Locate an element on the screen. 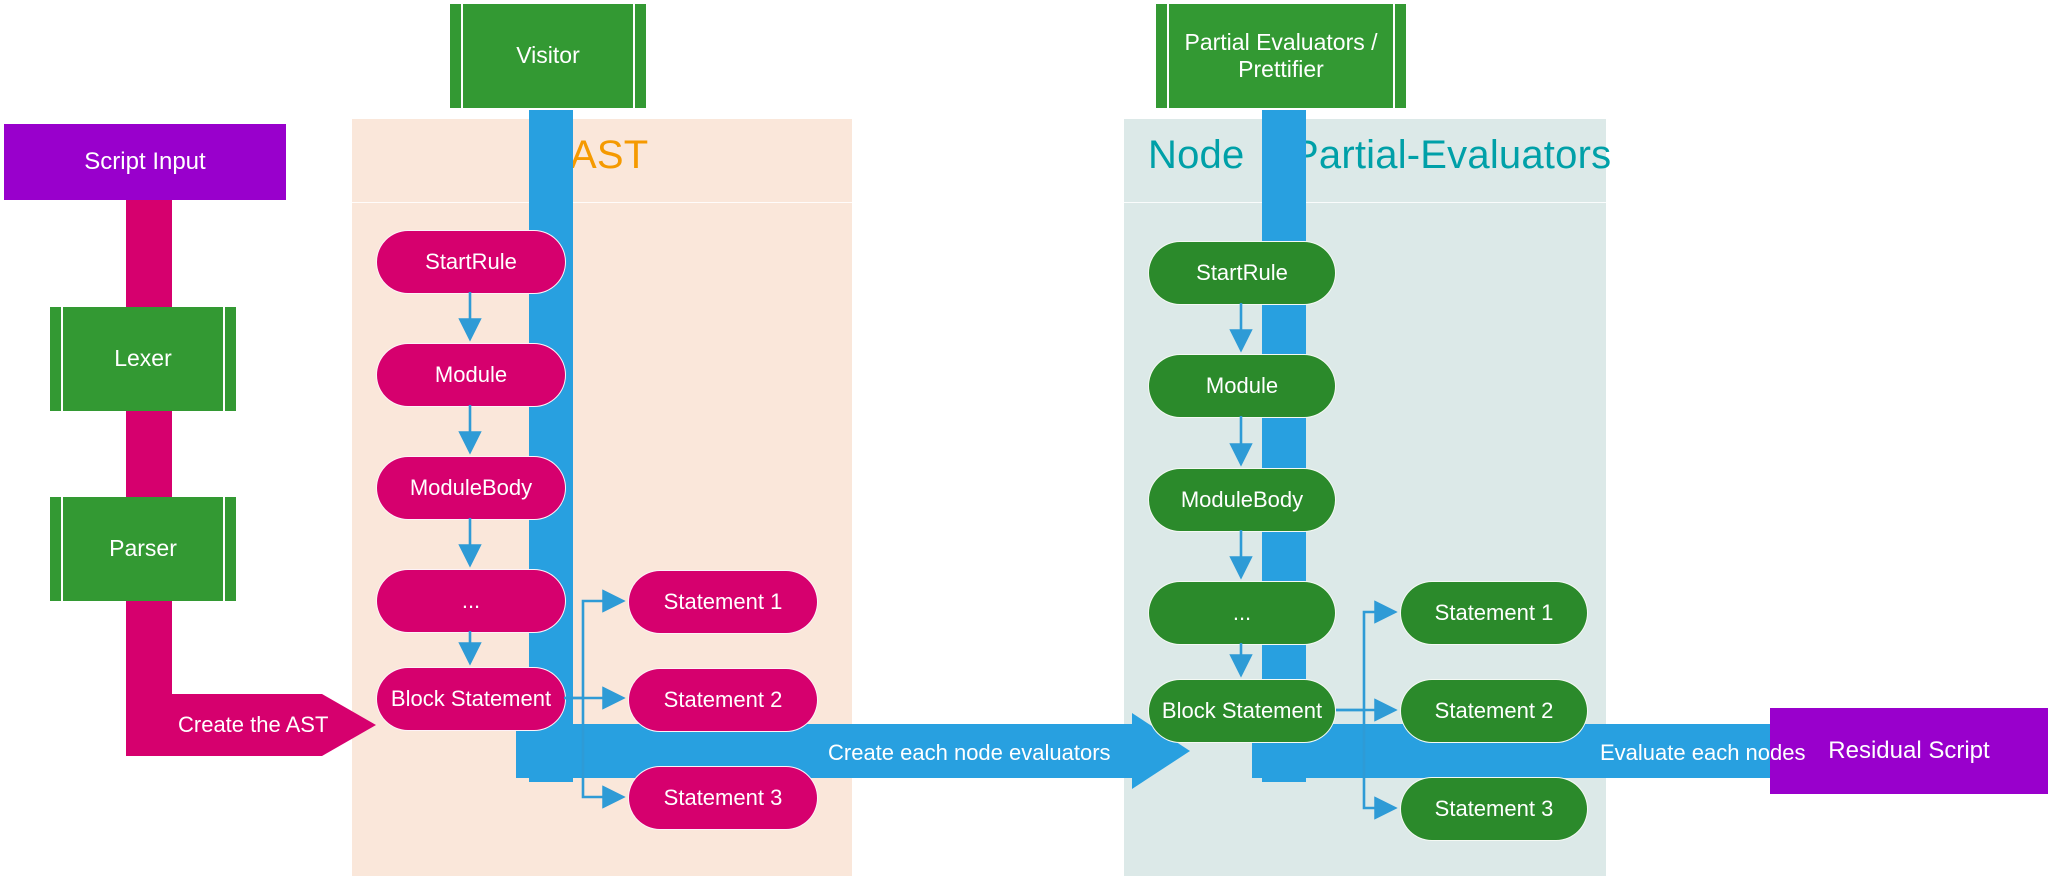 The height and width of the screenshot is (878, 2052). ast-statement-1-label: Statement 2 is located at coordinates (723, 699).